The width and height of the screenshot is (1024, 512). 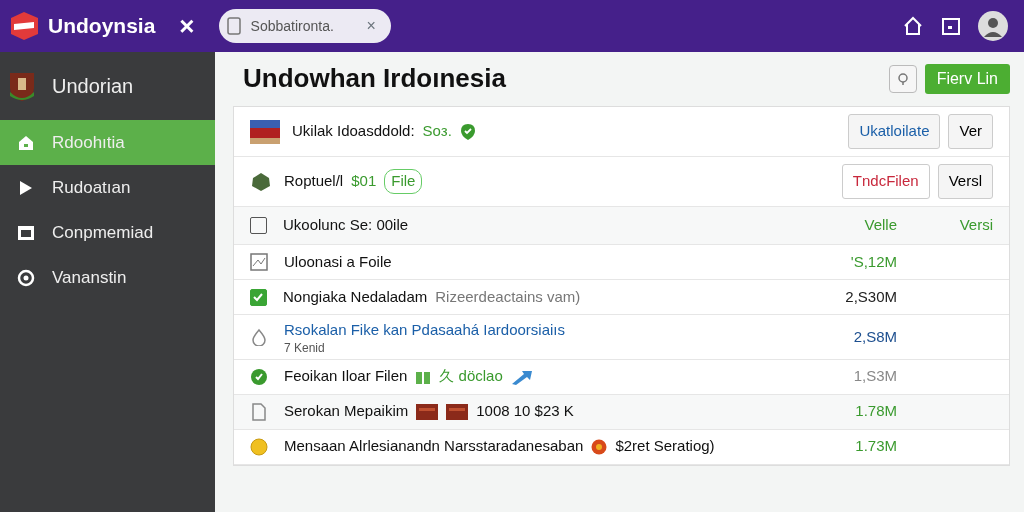 I want to click on blob-icon, so click(x=261, y=181).